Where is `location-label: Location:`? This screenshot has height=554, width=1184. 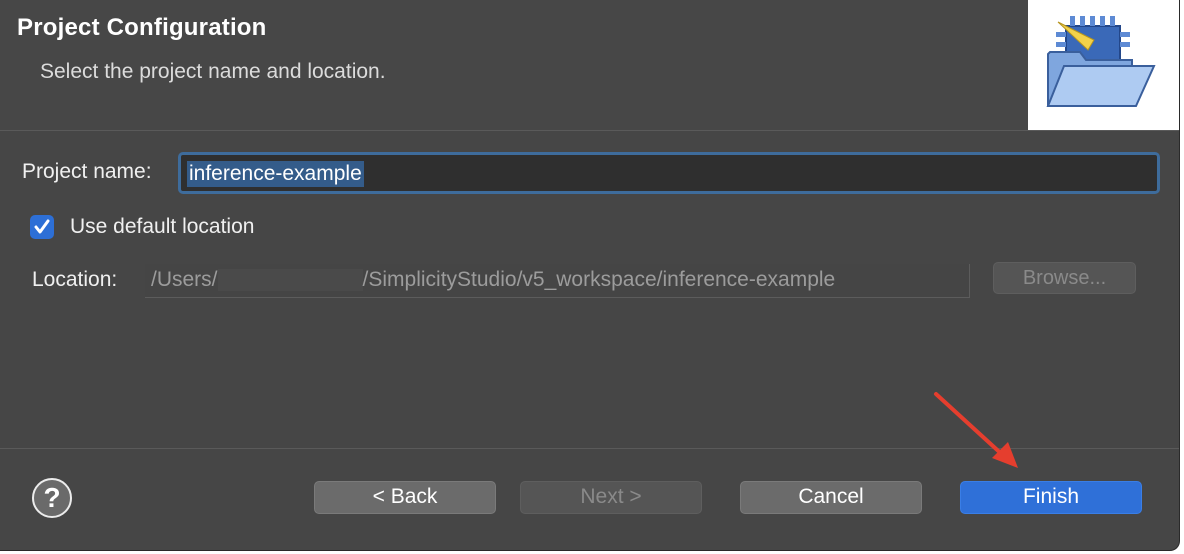
location-label: Location: is located at coordinates (75, 279).